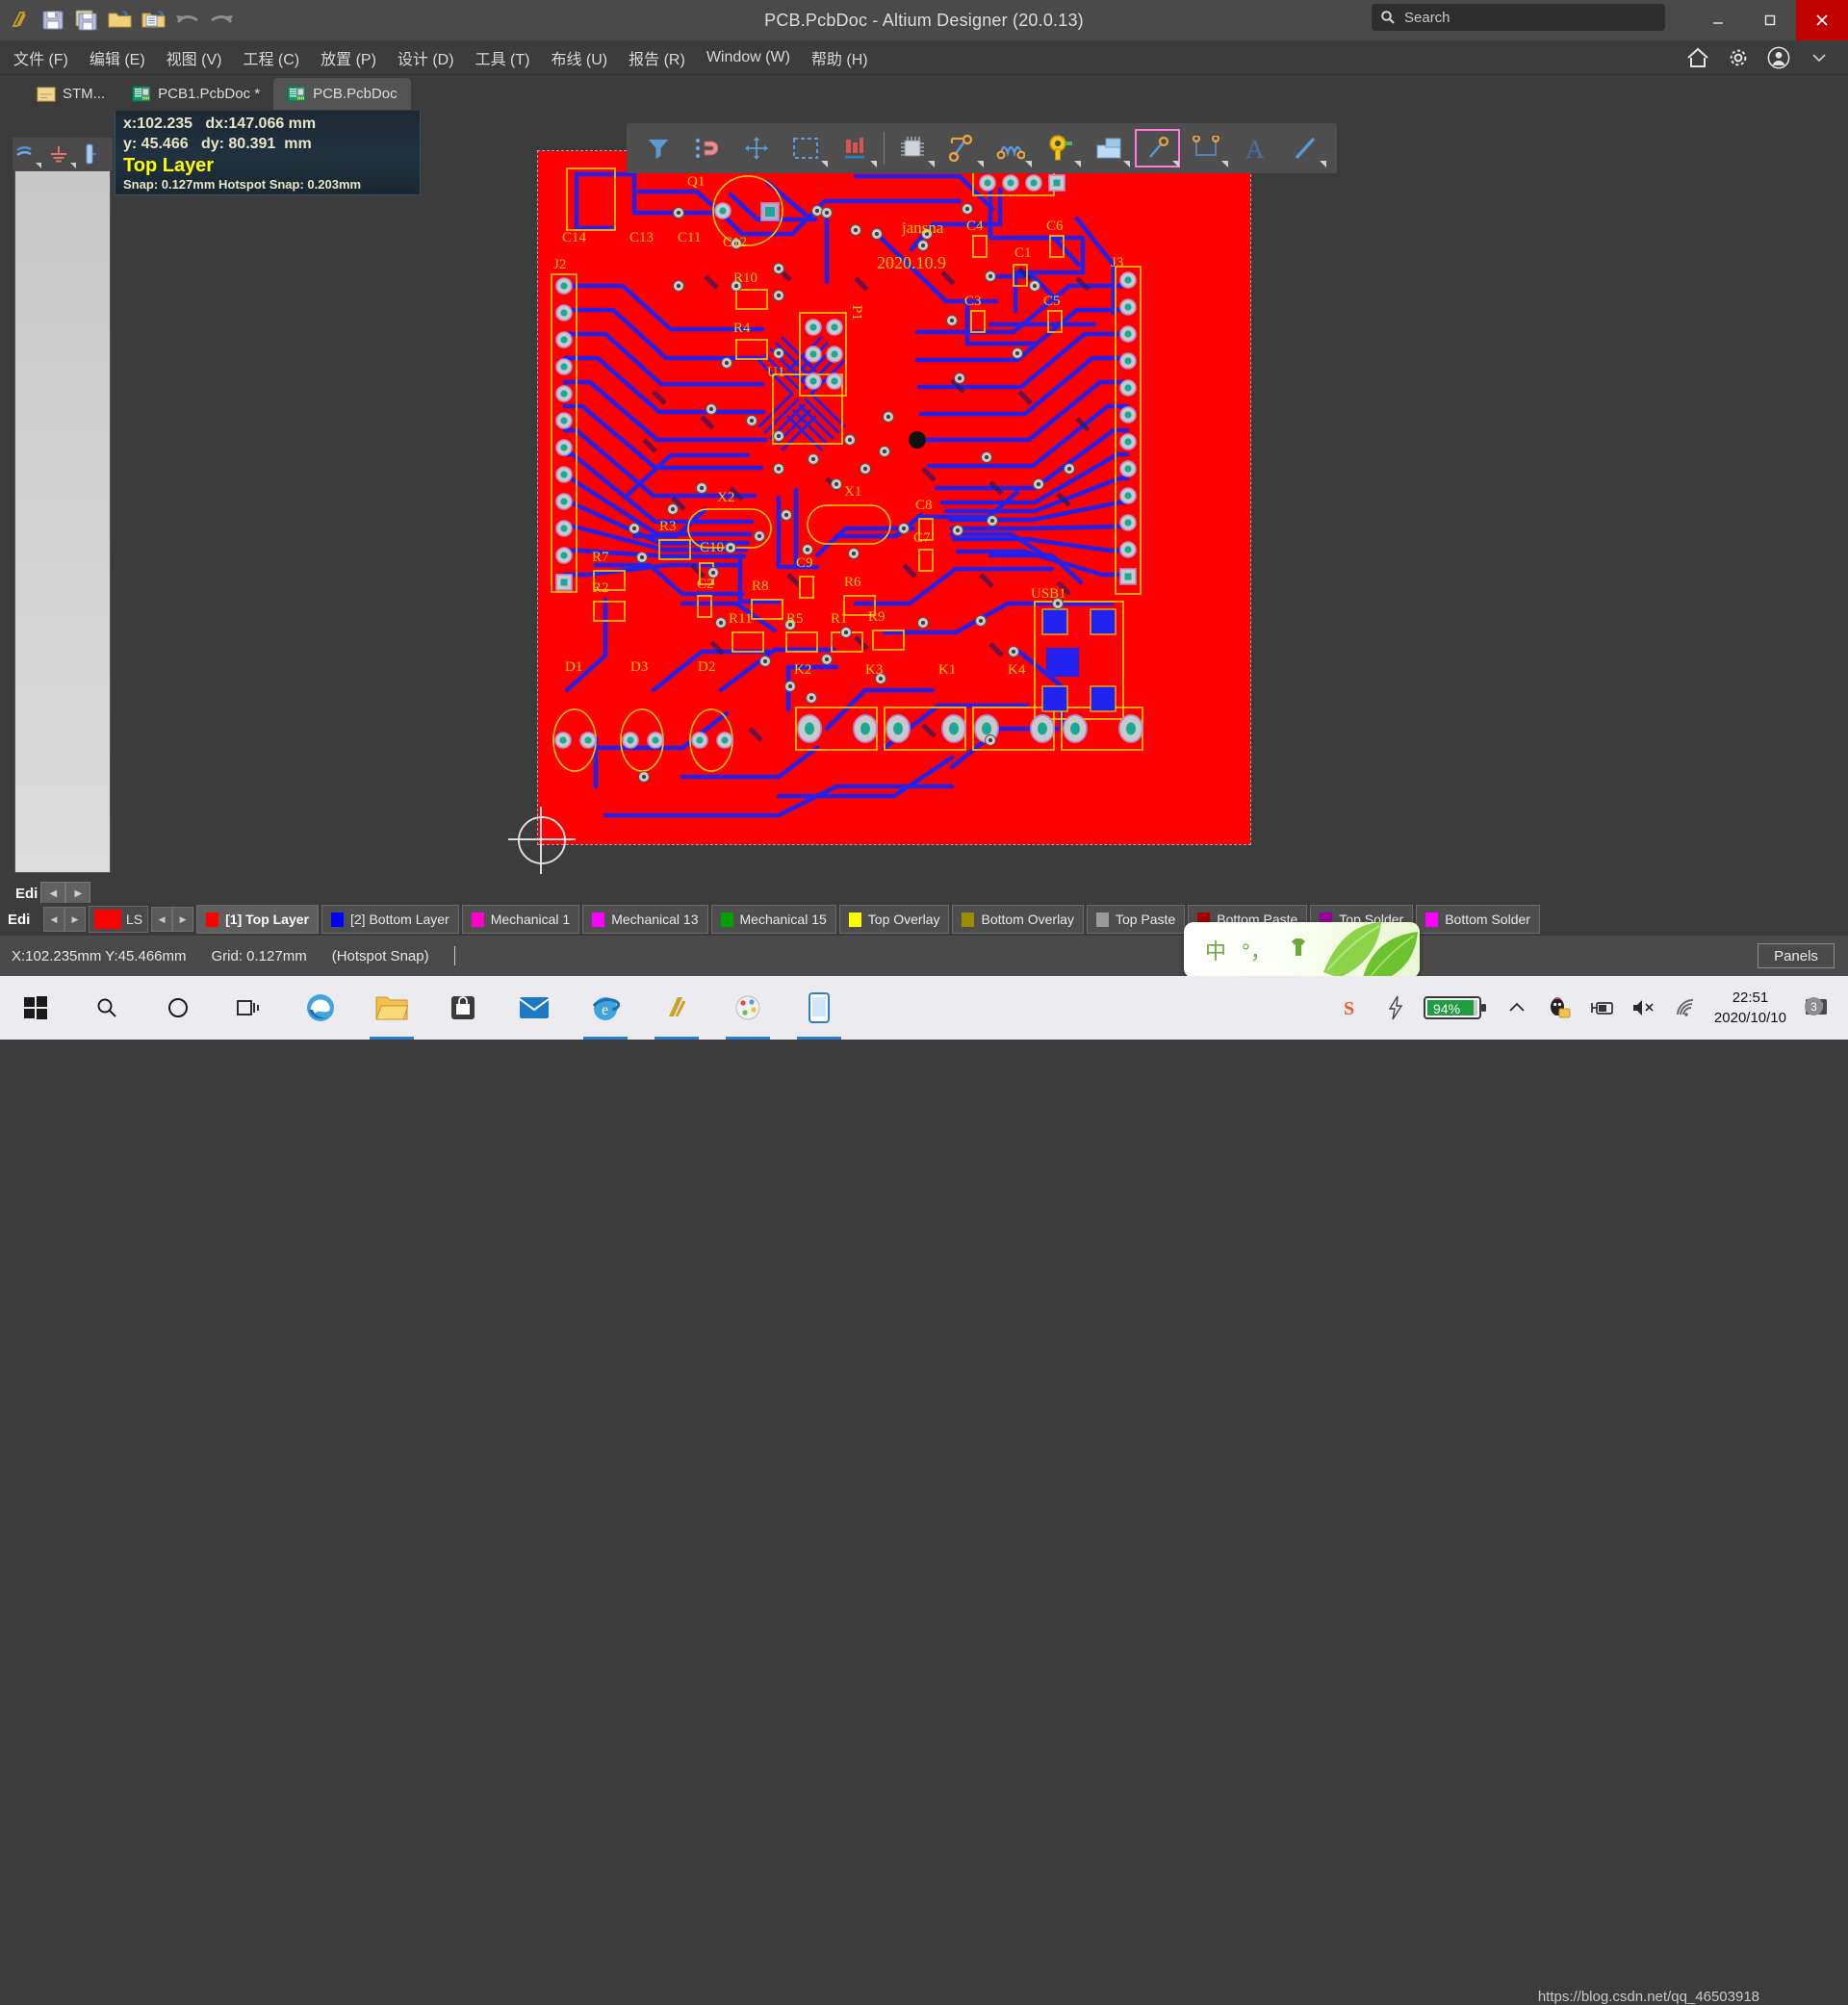  What do you see at coordinates (1516, 1008) in the screenshot?
I see `show-hidden-icons-chevron-icon` at bounding box center [1516, 1008].